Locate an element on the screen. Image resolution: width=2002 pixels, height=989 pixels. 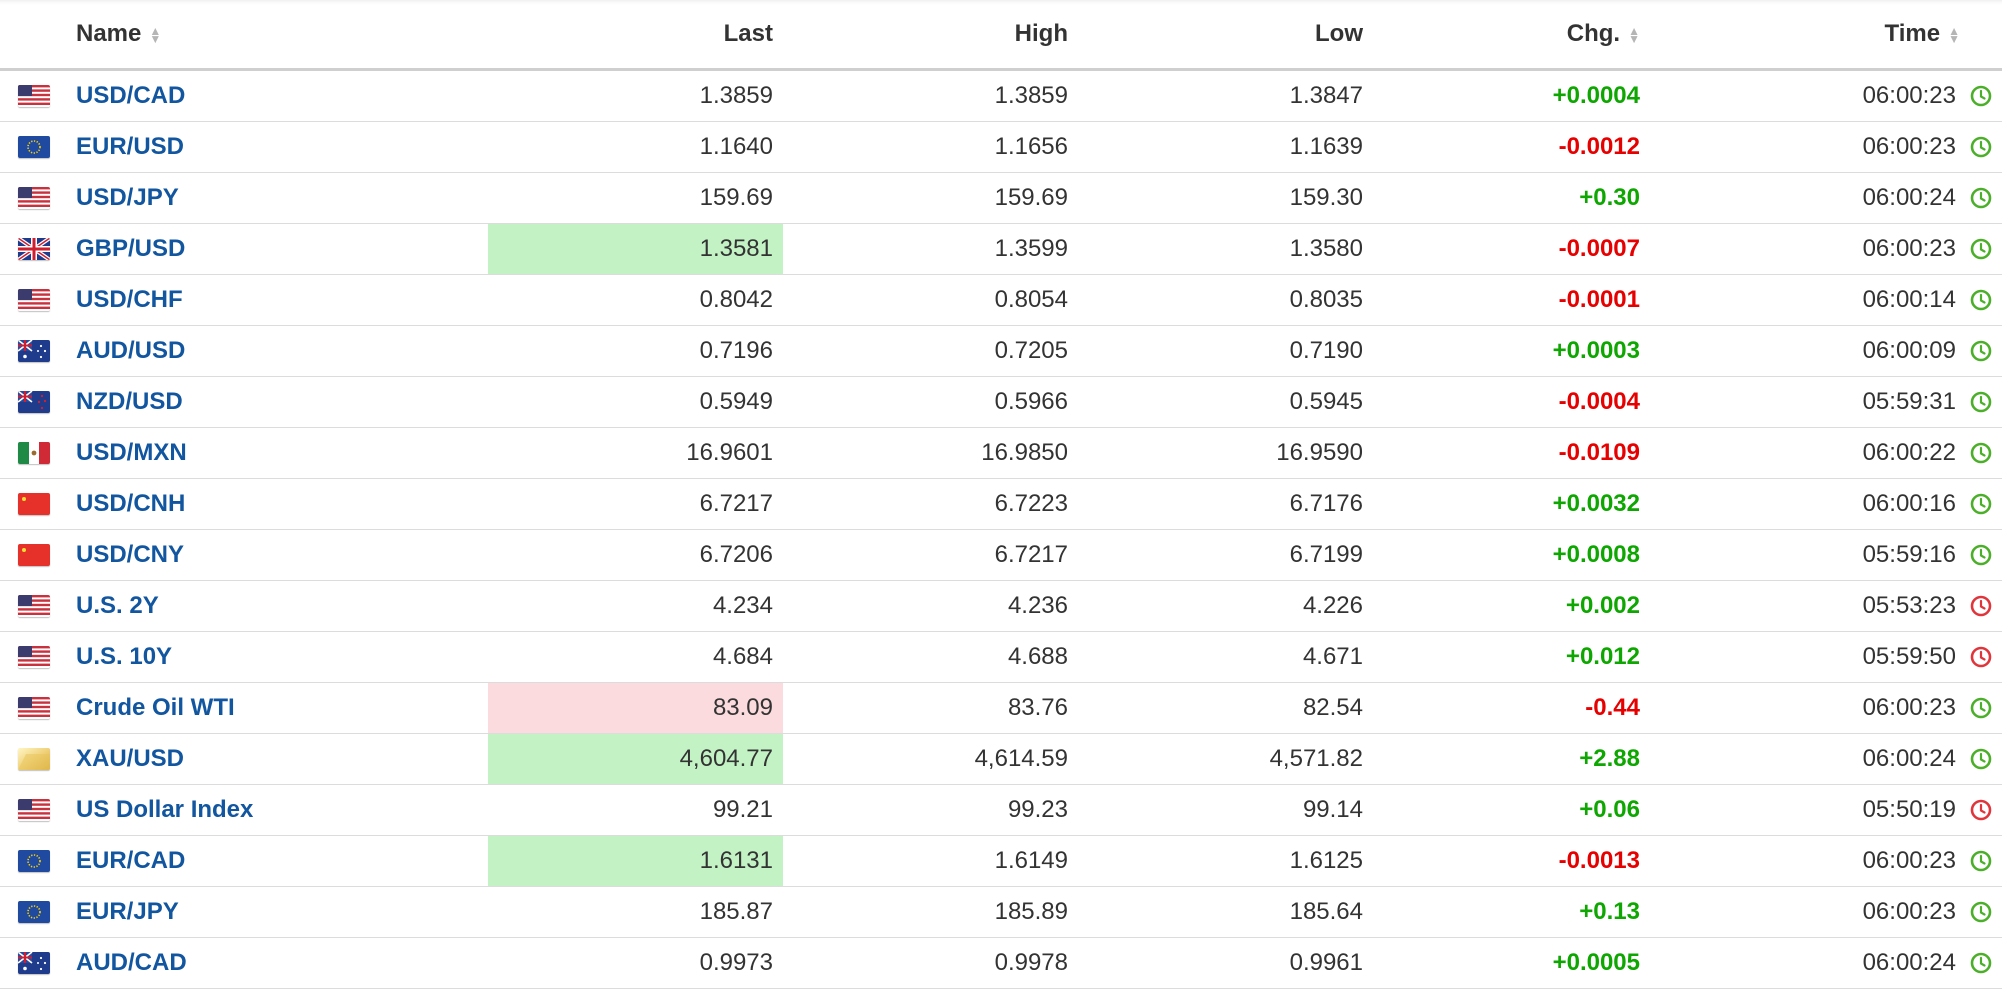
table-row: U.S. 2Y 4.234 4.236 4.226 +0.002 05:53:23 is located at coordinates (1001, 606).